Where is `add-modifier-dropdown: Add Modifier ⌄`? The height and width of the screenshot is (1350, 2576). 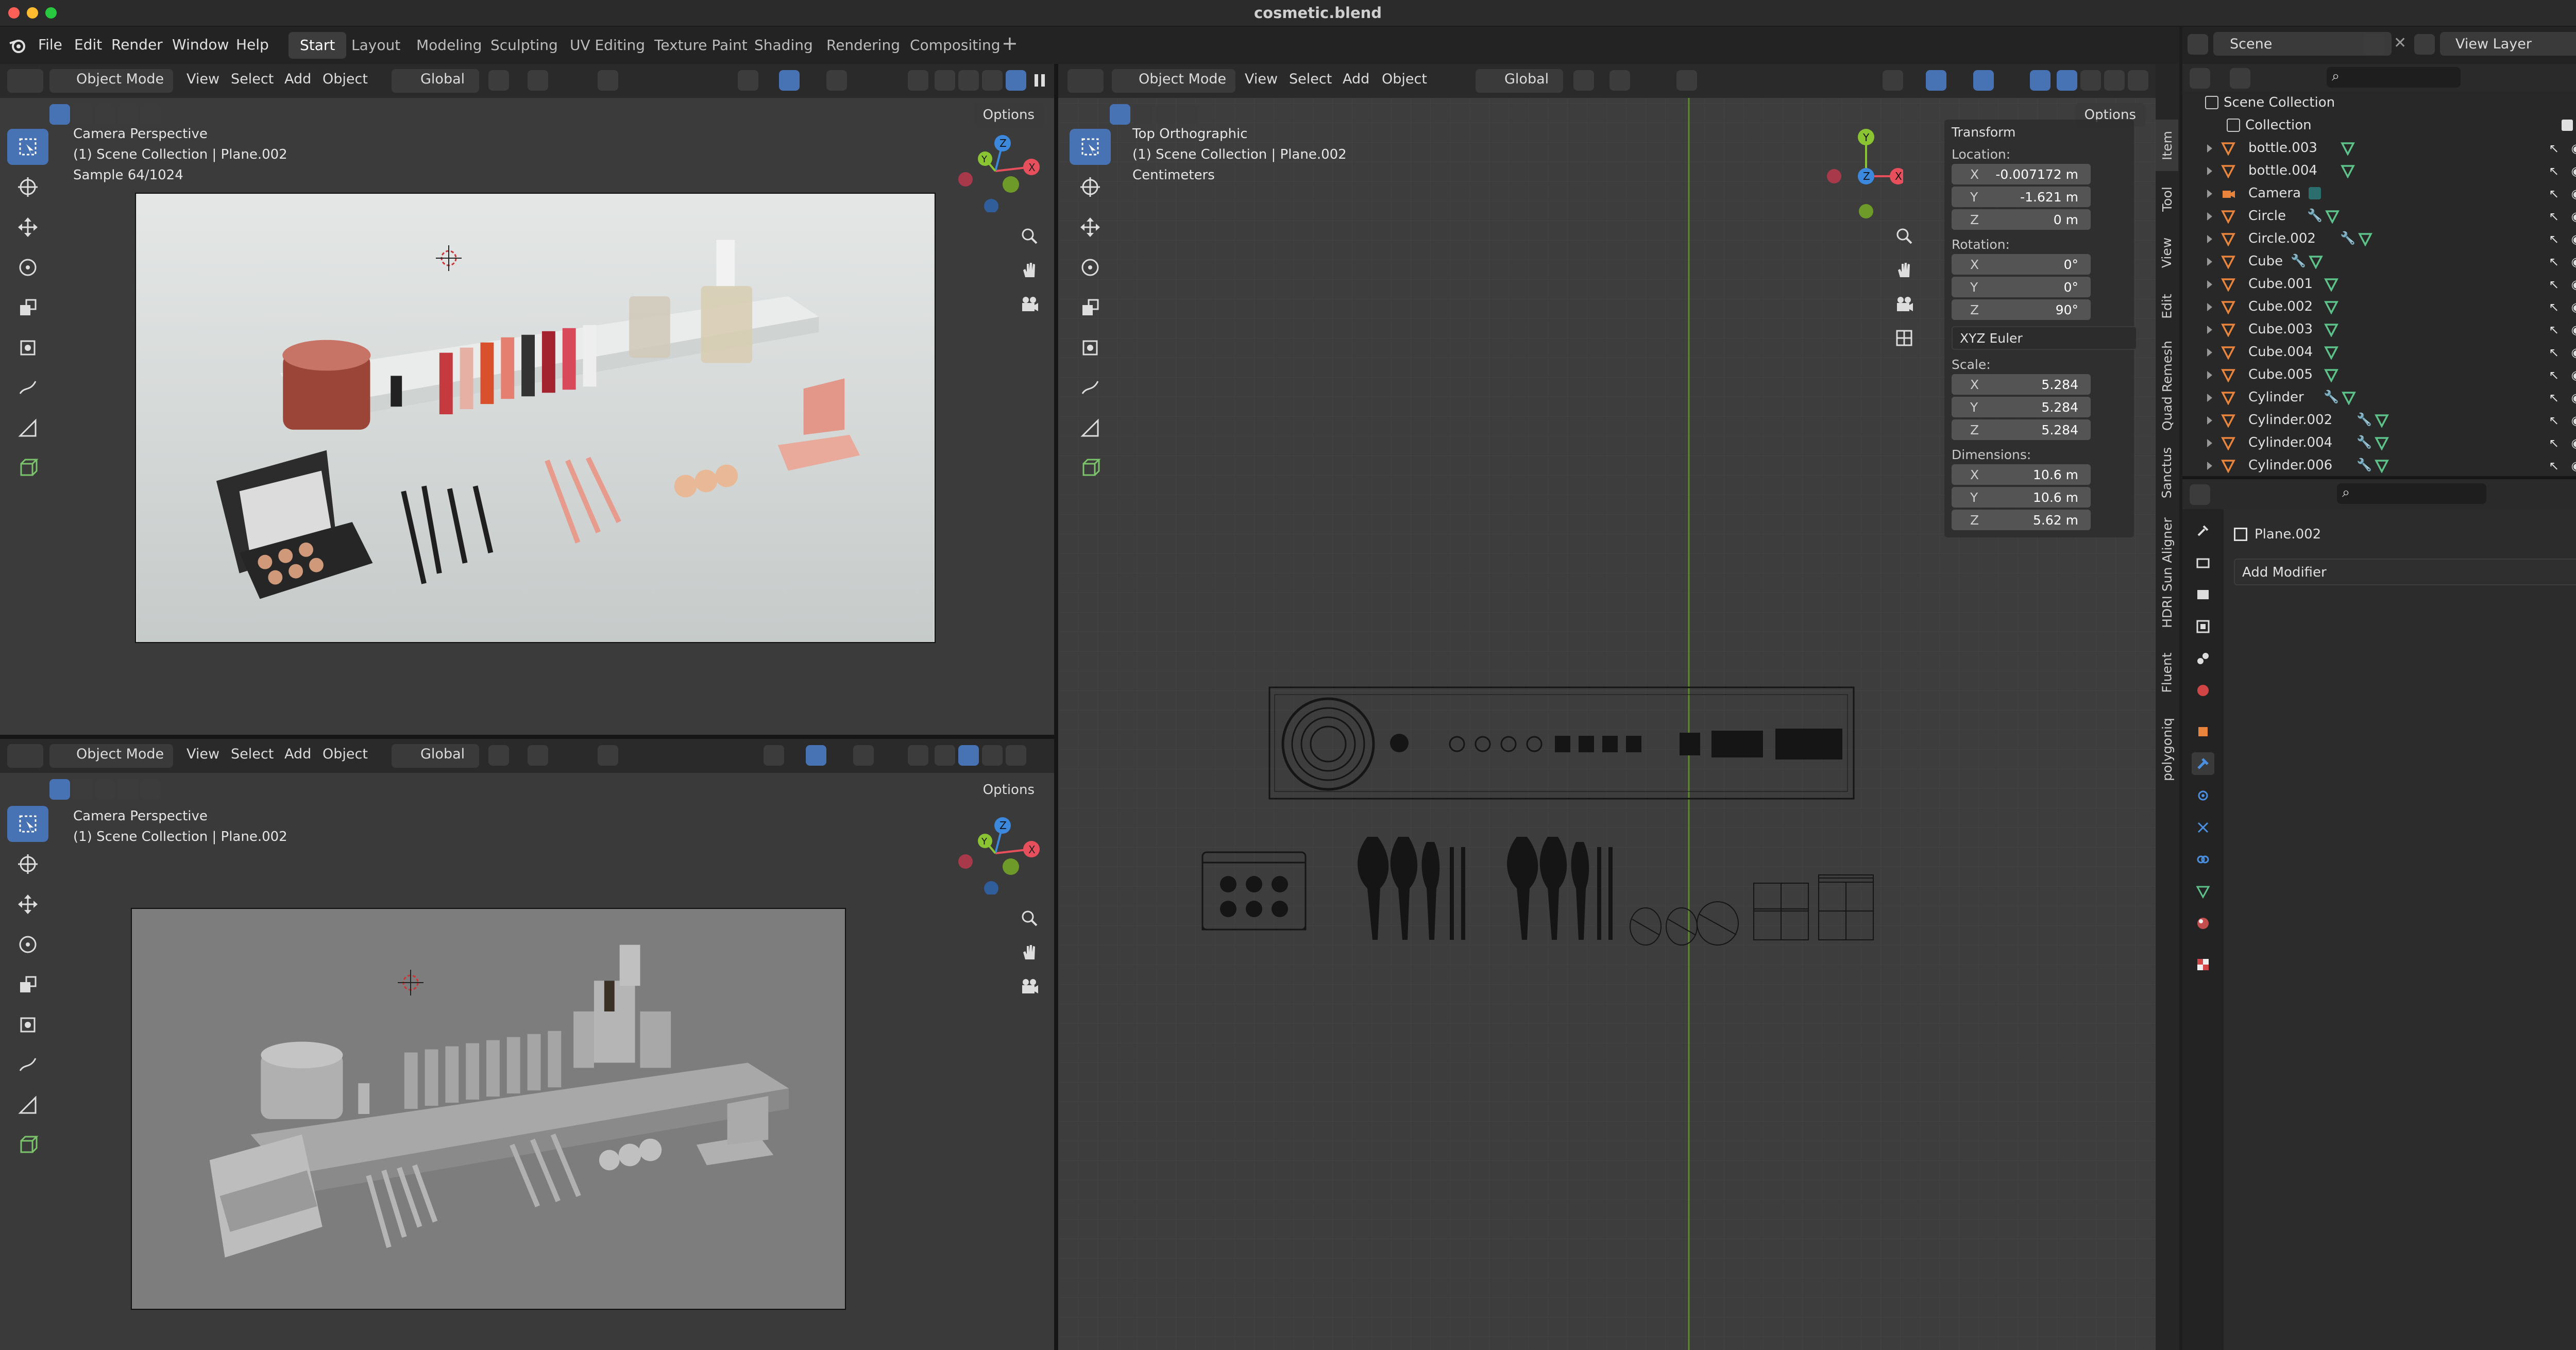 add-modifier-dropdown: Add Modifier ⌄ is located at coordinates (2405, 572).